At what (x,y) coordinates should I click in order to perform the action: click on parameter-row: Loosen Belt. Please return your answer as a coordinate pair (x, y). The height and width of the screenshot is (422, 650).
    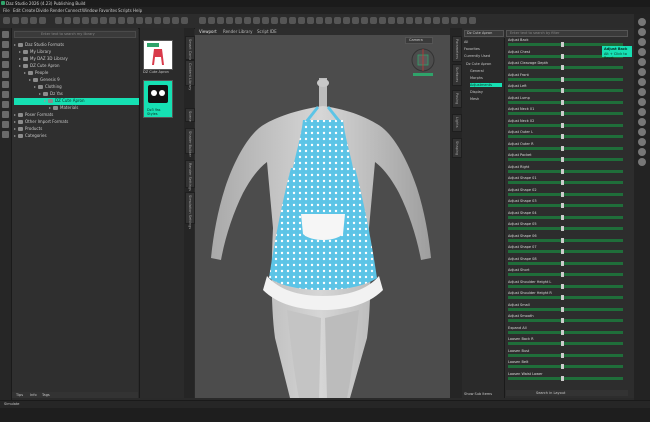
    Looking at the image, I should click on (566, 364).